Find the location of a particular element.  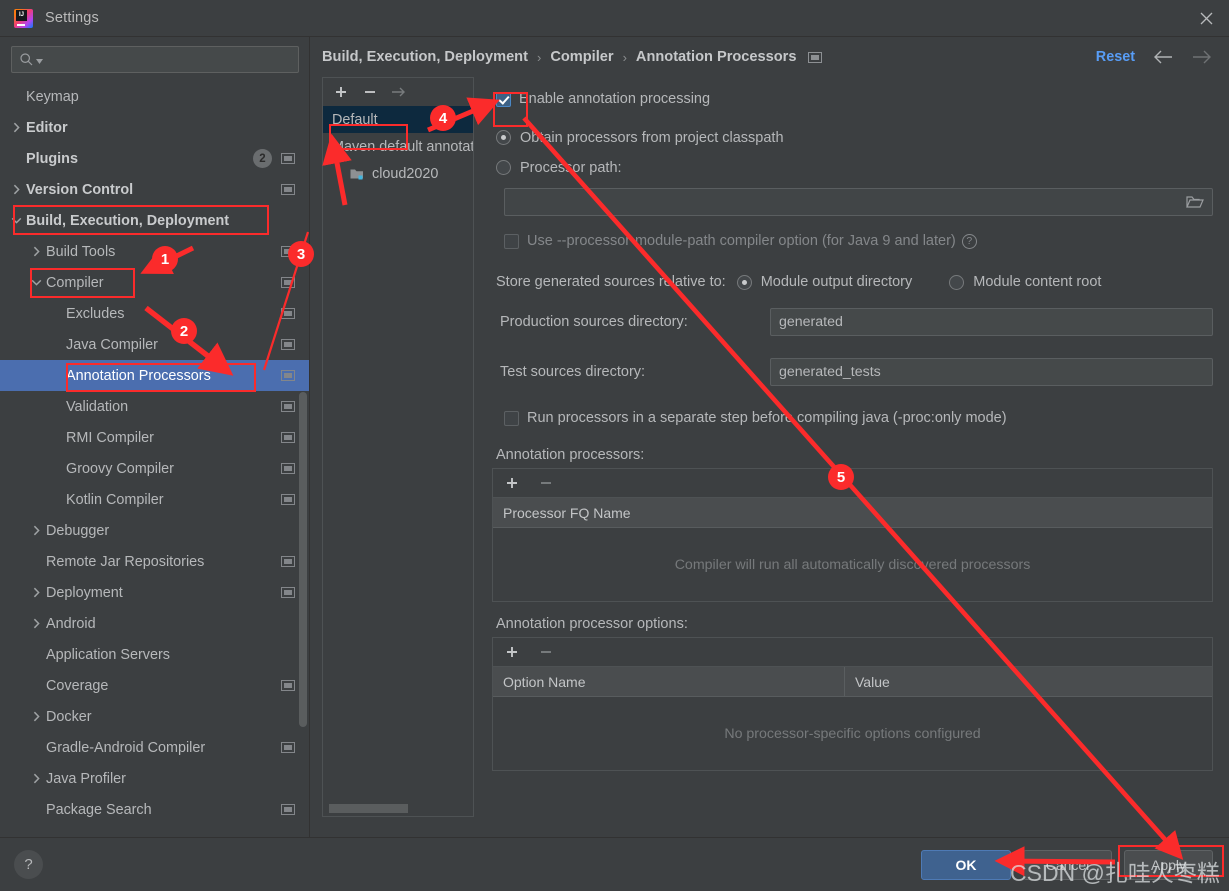

plugins-update-badge: 2 is located at coordinates (262, 158).